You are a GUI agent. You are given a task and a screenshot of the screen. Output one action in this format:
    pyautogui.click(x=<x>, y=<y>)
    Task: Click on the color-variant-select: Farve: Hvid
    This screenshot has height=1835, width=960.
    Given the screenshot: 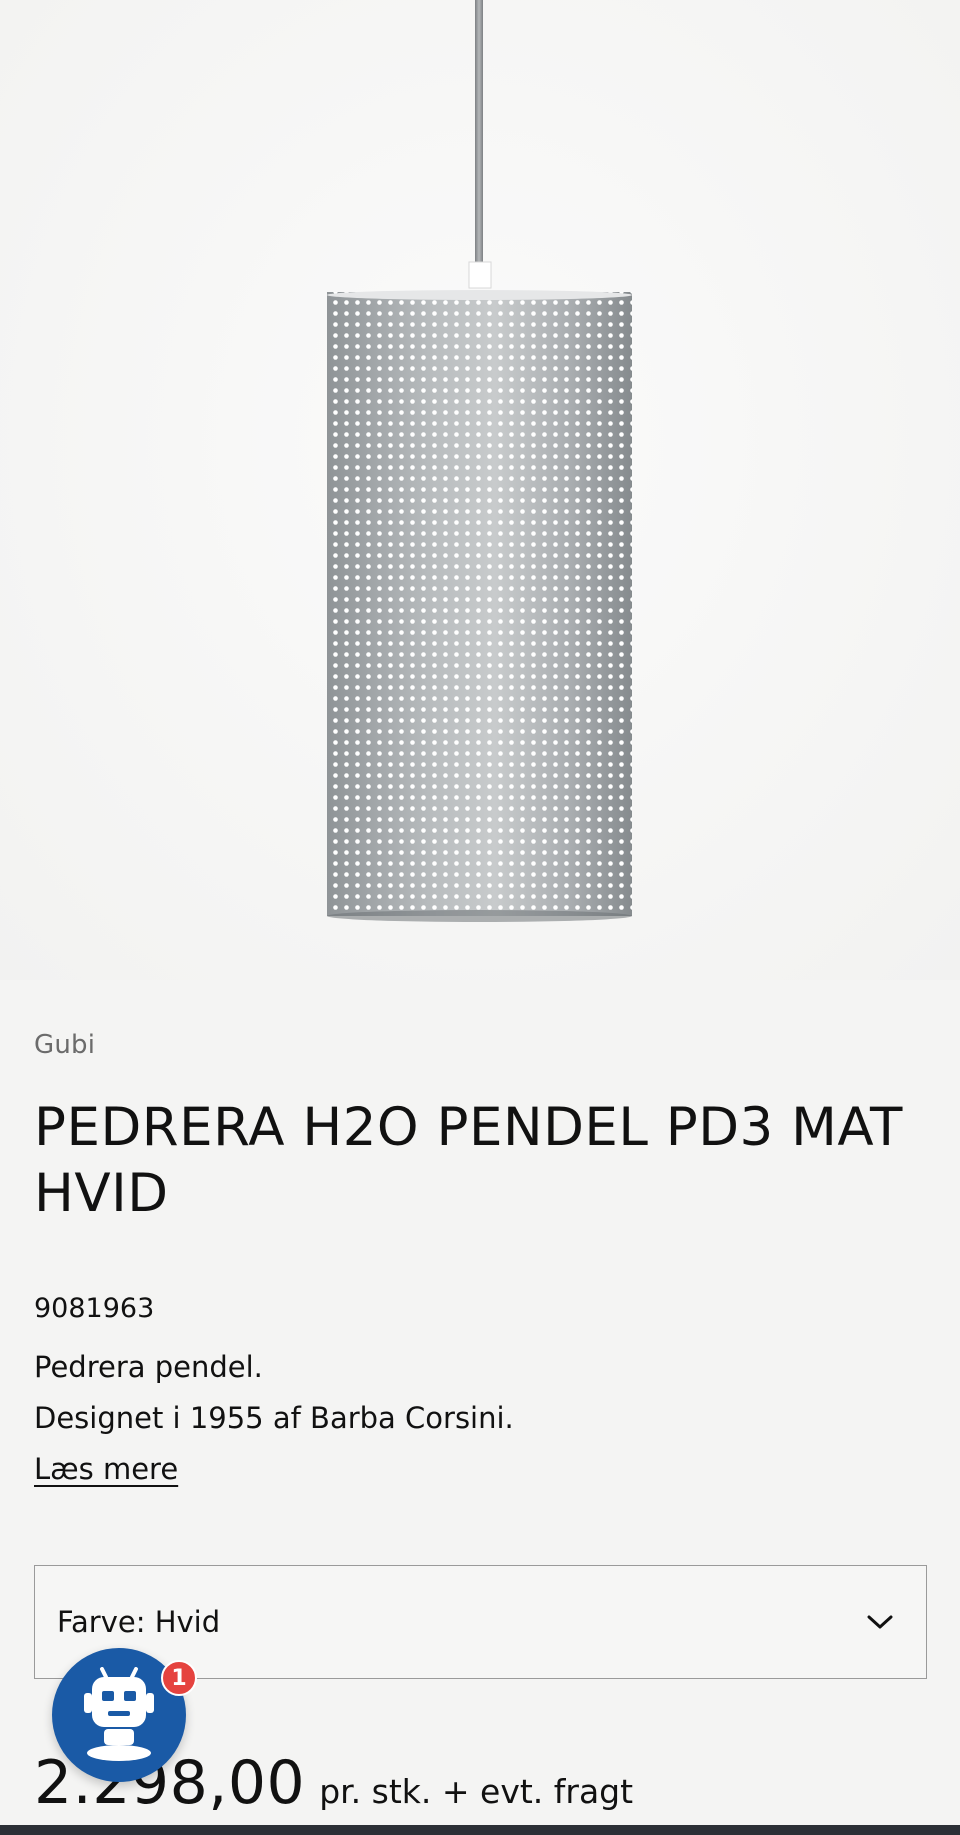 What is the action you would take?
    pyautogui.click(x=480, y=1622)
    